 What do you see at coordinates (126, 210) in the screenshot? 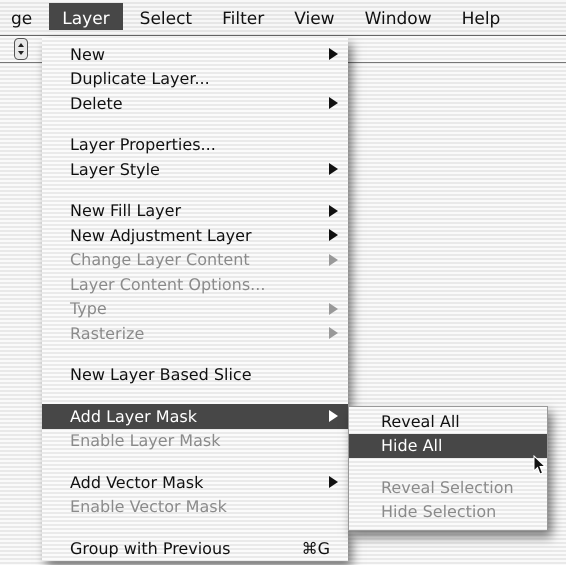
I see `menu-item-label: New Fill Layer` at bounding box center [126, 210].